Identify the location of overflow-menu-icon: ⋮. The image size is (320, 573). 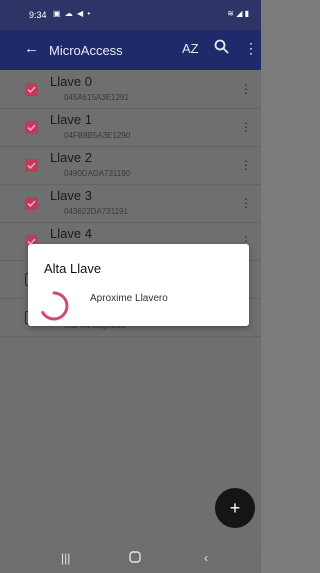
(251, 48).